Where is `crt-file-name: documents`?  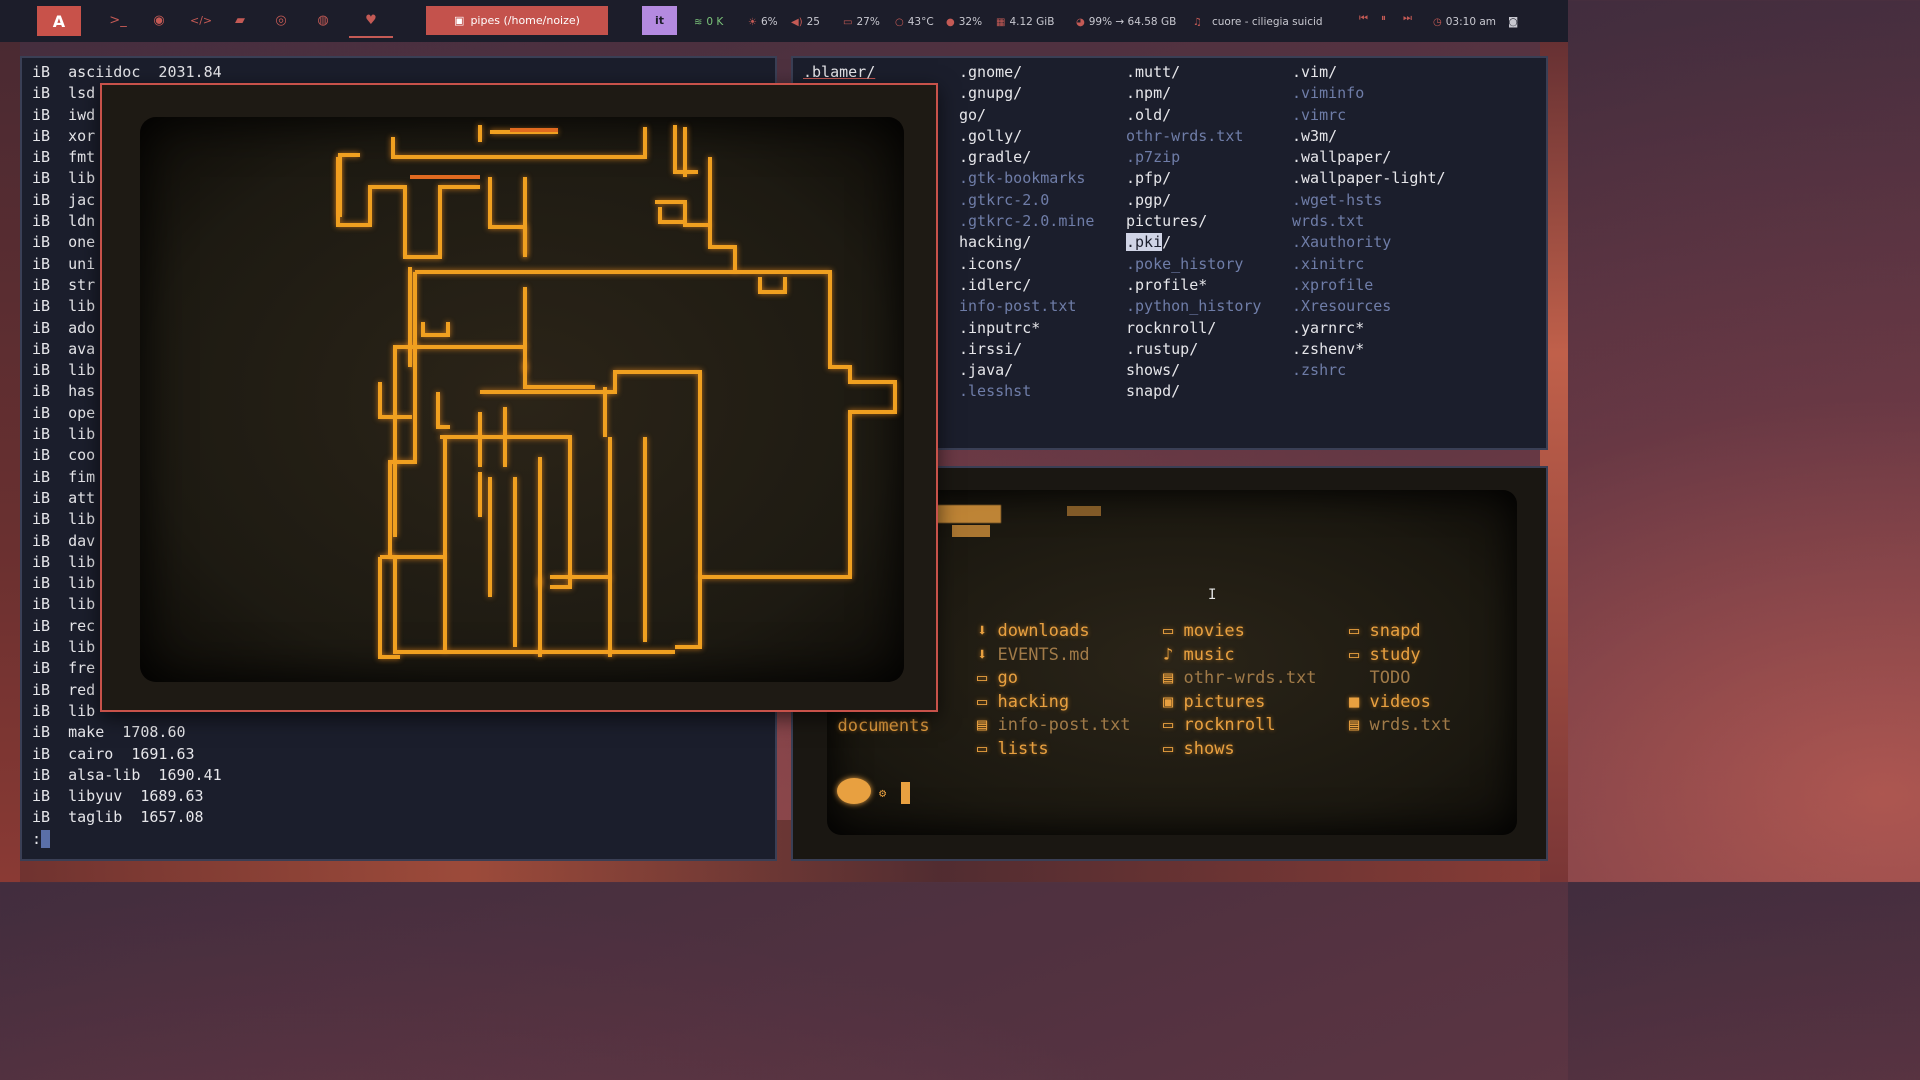
crt-file-name: documents is located at coordinates (883, 726).